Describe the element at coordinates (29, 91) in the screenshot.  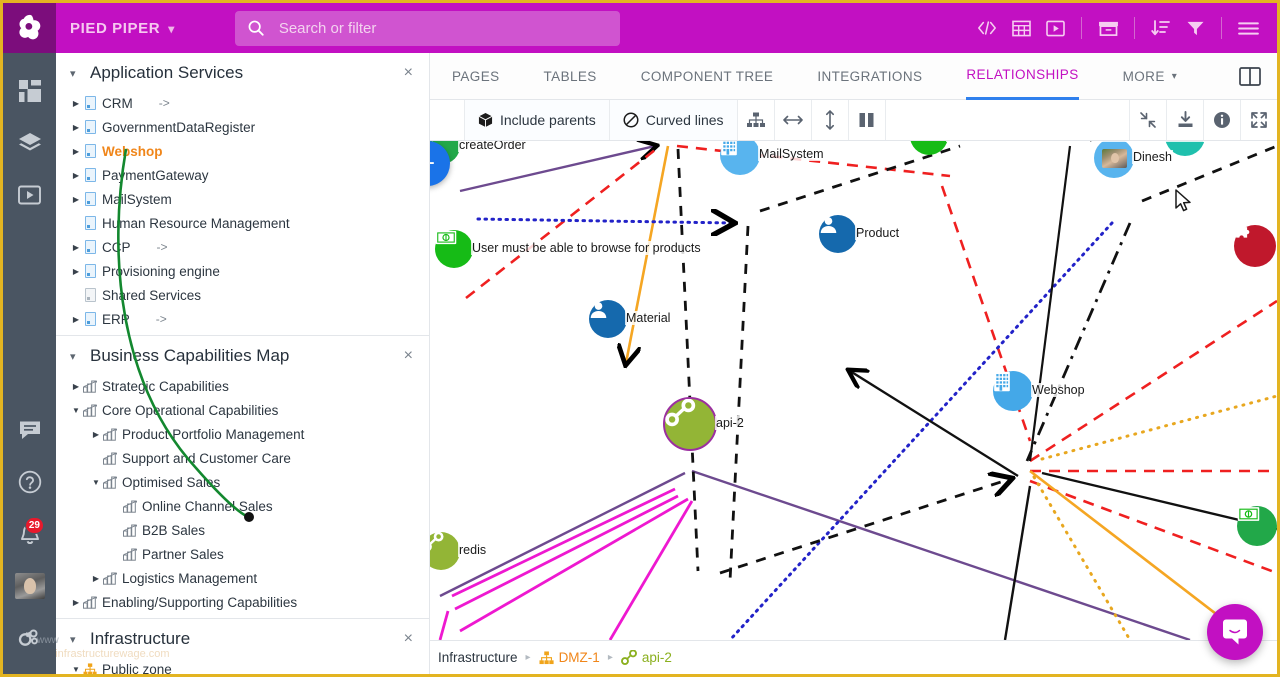
I see `sidebar-item-dashboard` at that location.